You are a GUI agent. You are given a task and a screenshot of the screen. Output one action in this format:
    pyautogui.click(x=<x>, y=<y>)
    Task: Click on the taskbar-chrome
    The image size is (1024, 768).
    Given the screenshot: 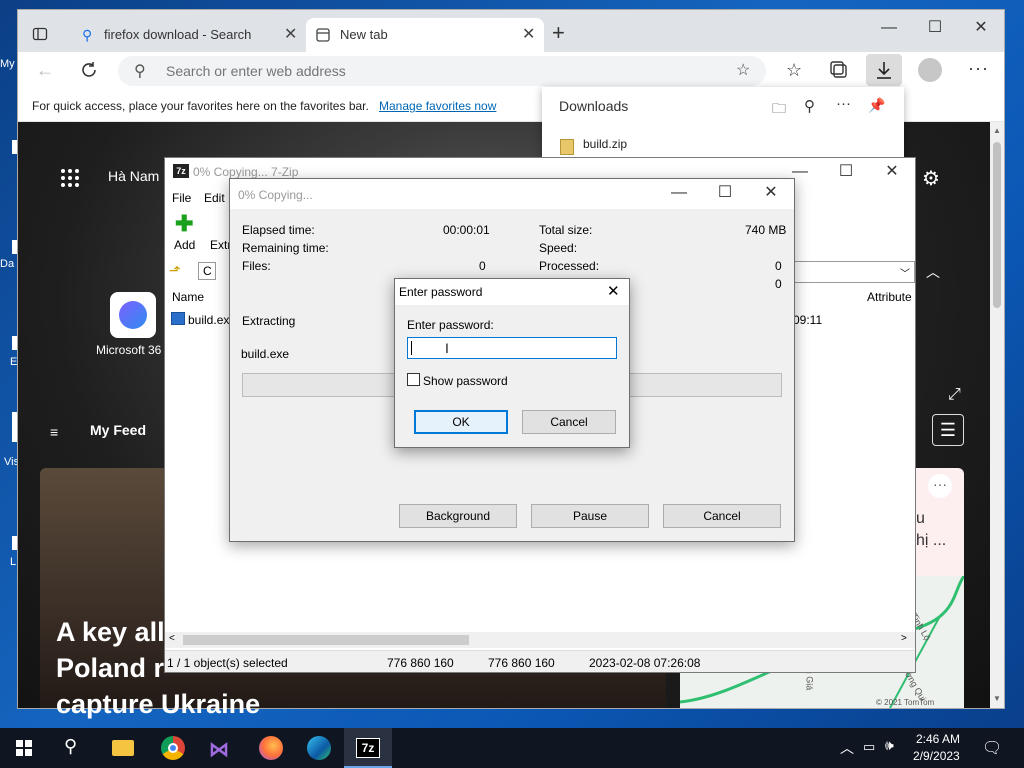 What is the action you would take?
    pyautogui.click(x=172, y=748)
    